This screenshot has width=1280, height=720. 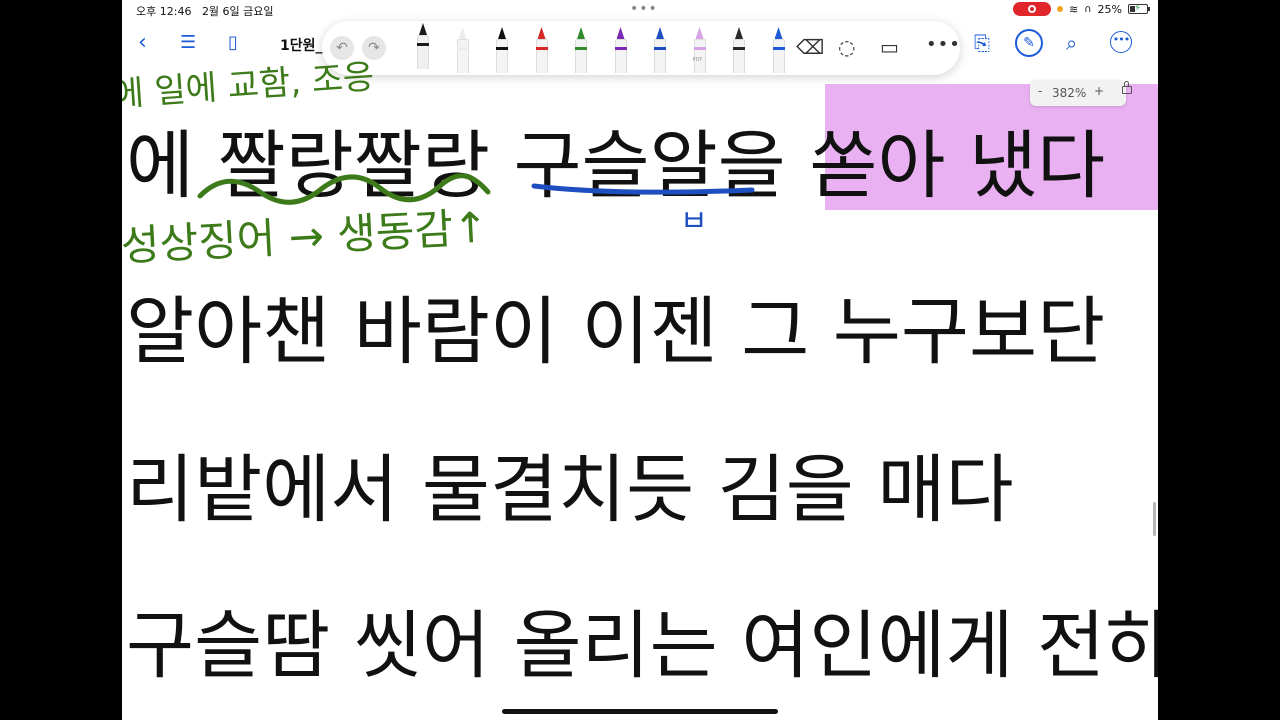 I want to click on home-indicator, so click(x=640, y=711).